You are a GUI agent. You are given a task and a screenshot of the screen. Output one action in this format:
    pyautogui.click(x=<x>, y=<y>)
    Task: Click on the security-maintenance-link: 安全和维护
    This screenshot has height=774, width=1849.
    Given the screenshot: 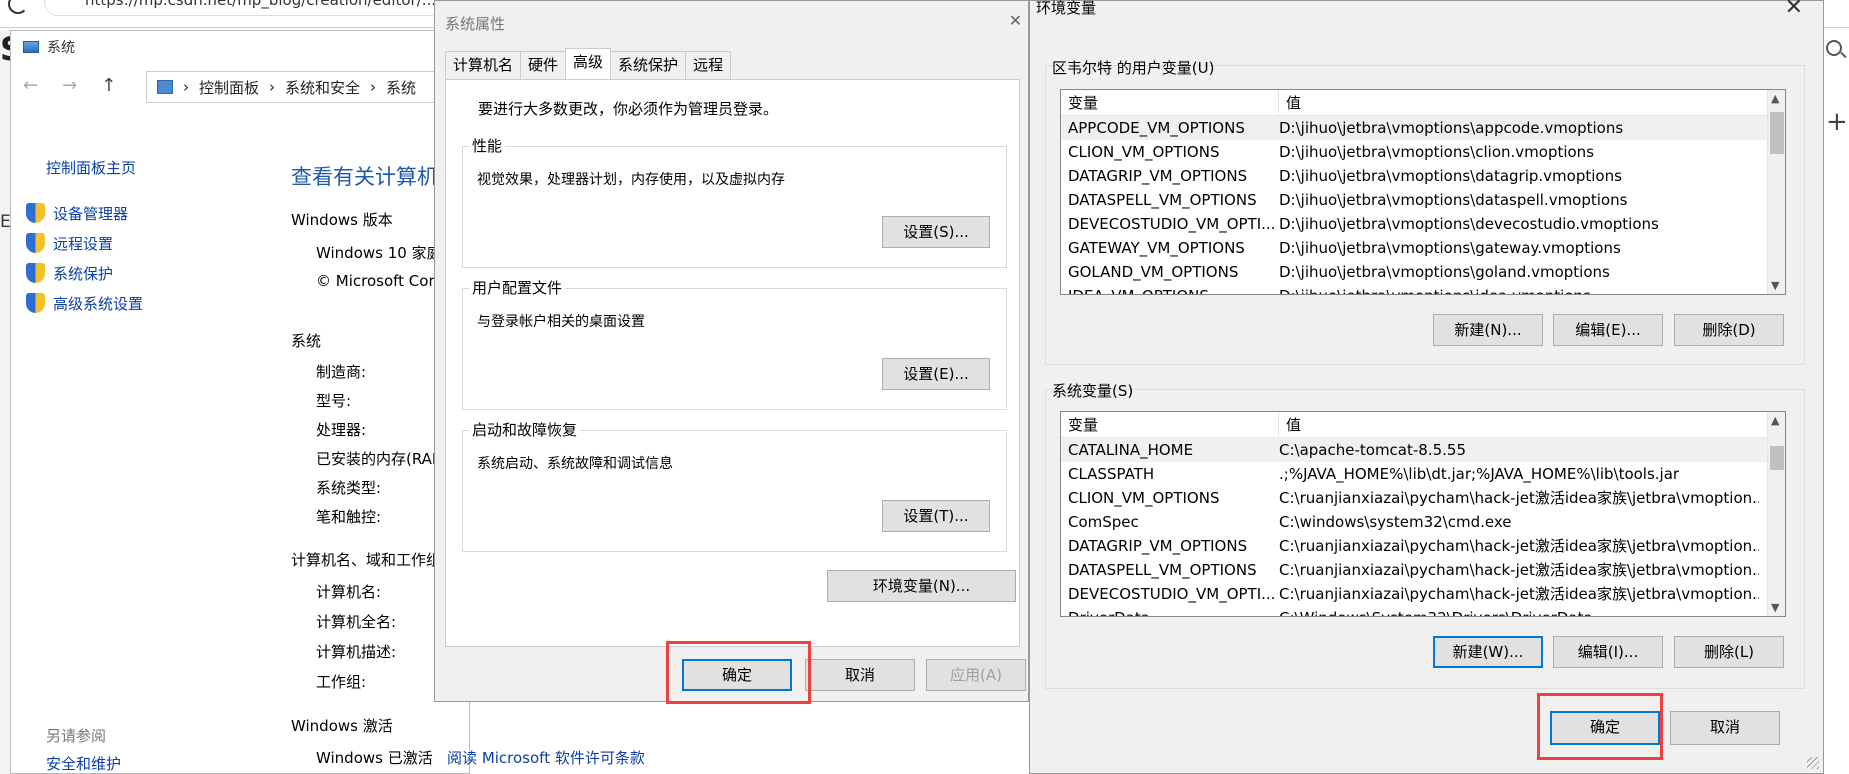 What is the action you would take?
    pyautogui.click(x=83, y=763)
    